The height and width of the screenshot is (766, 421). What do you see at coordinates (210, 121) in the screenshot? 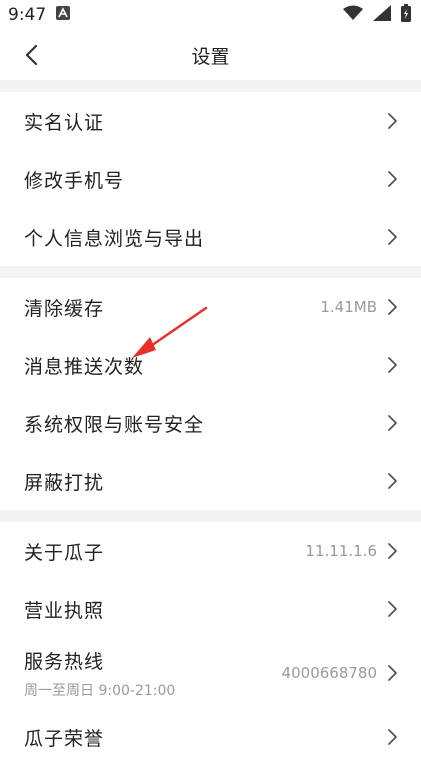
I see `row-real-name-auth: 实名认证` at bounding box center [210, 121].